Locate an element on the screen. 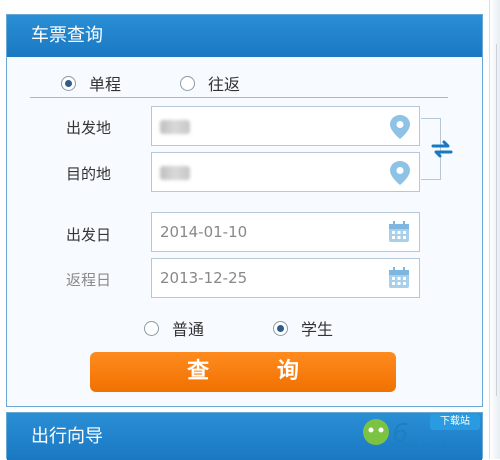  right-scroll-strip is located at coordinates (494, 229).